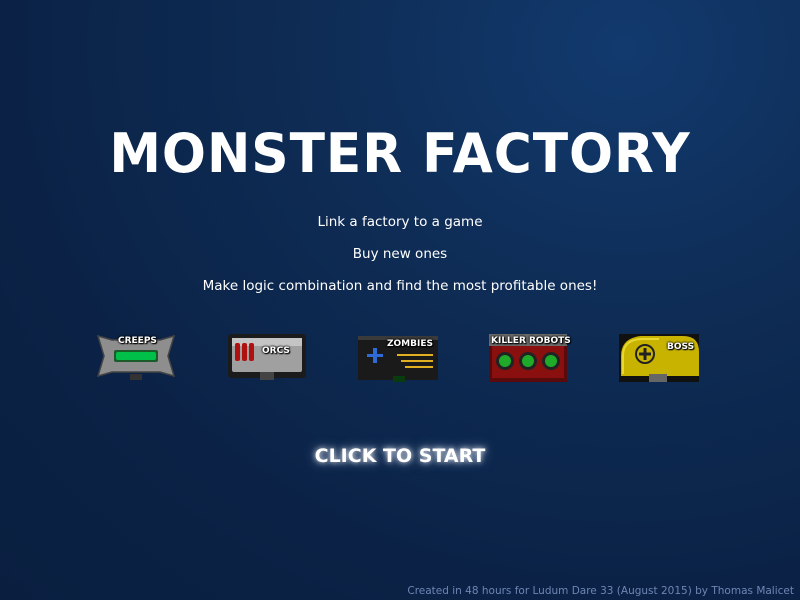 The image size is (800, 600). I want to click on factory-label-creeps: CREEPS, so click(137, 341).